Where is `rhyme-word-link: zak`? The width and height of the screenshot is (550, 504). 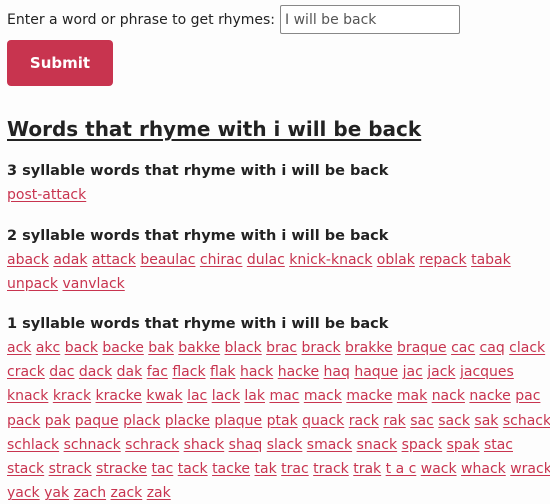
rhyme-word-link: zak is located at coordinates (159, 493).